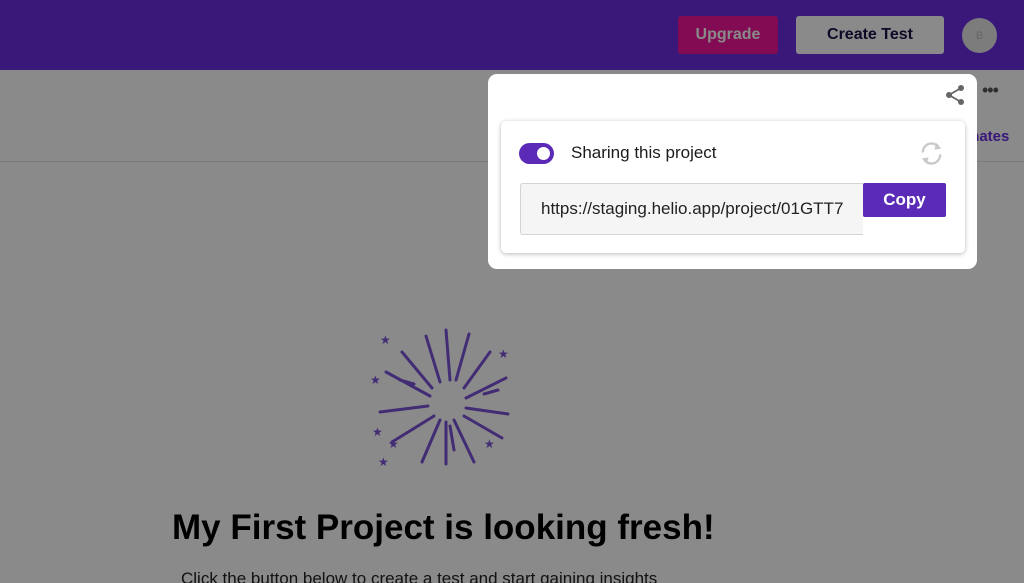 This screenshot has width=1024, height=583. I want to click on share-icon, so click(955, 95).